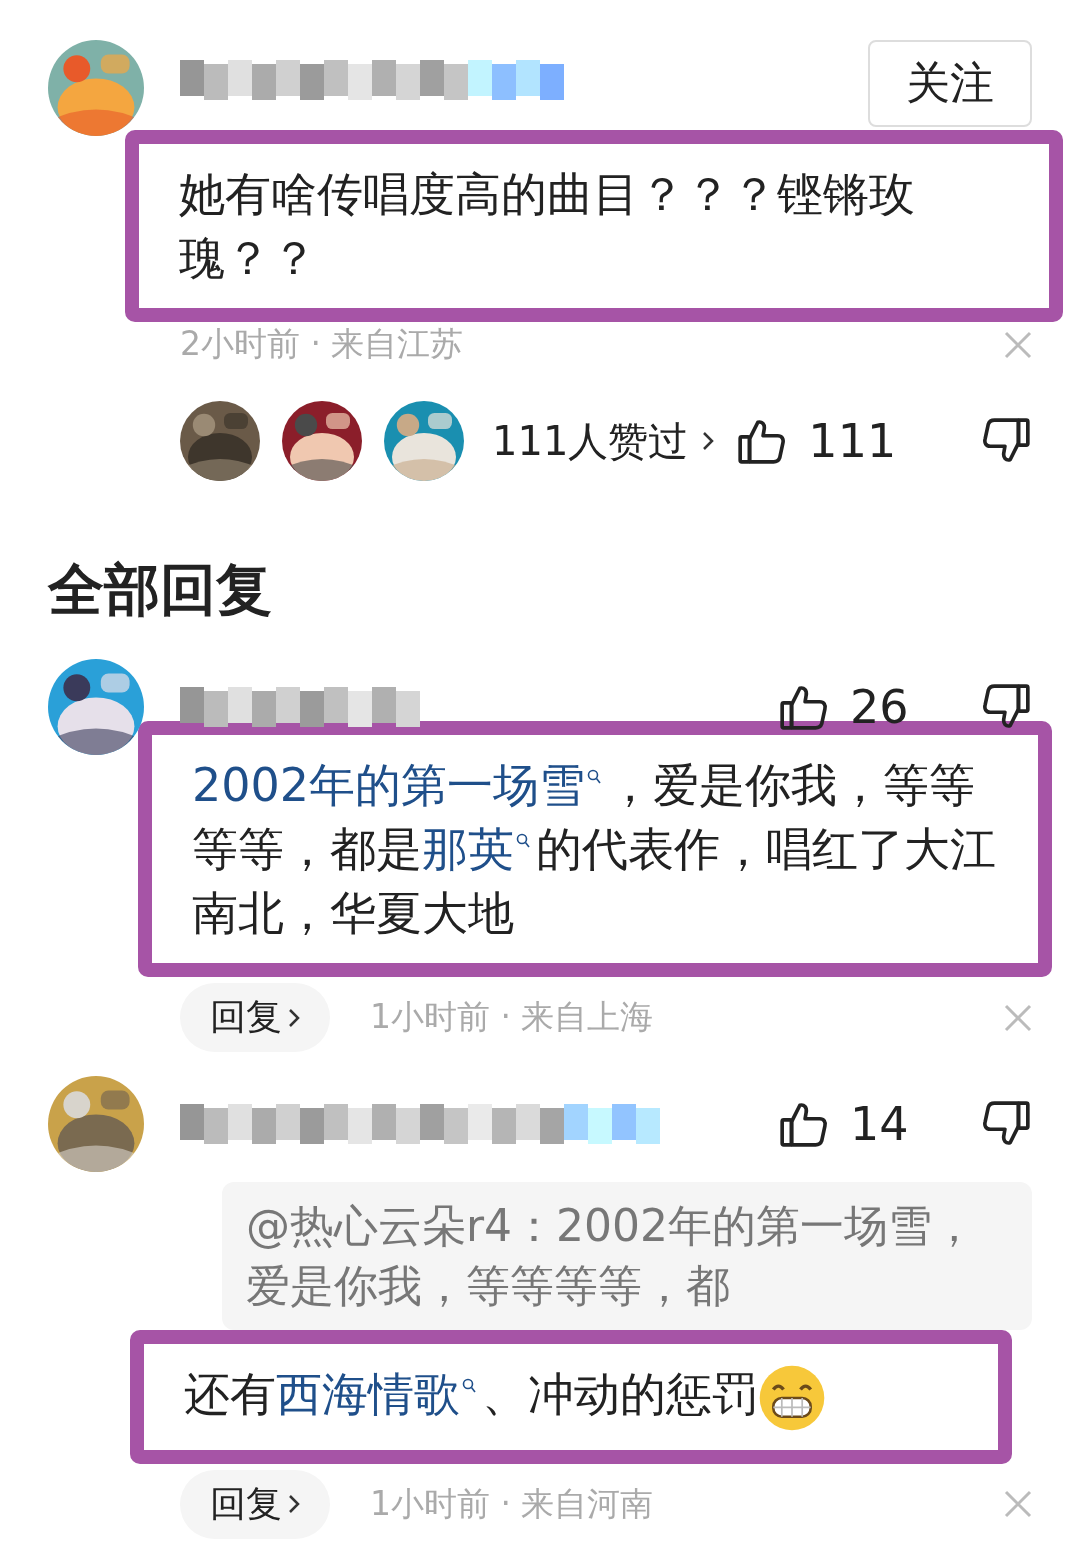 The width and height of the screenshot is (1080, 1554). Describe the element at coordinates (880, 707) in the screenshot. I see `like-count: 26` at that location.